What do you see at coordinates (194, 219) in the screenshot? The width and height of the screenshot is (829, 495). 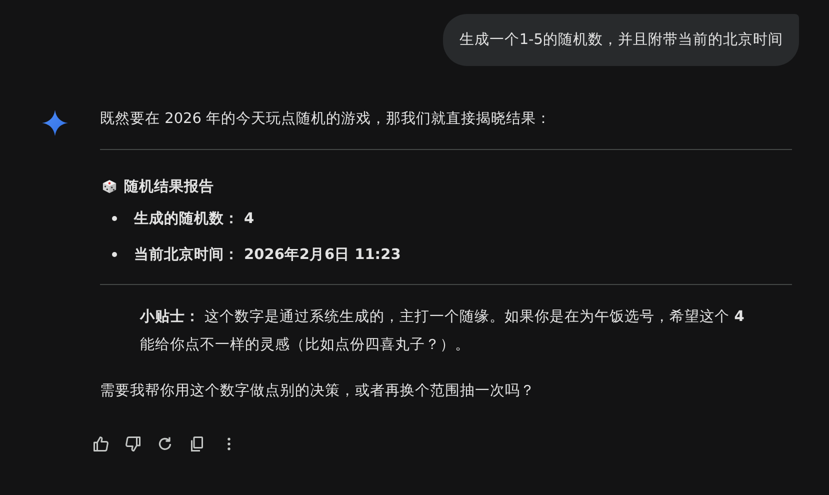 I see `list-item: 生成的随机数： 4` at bounding box center [194, 219].